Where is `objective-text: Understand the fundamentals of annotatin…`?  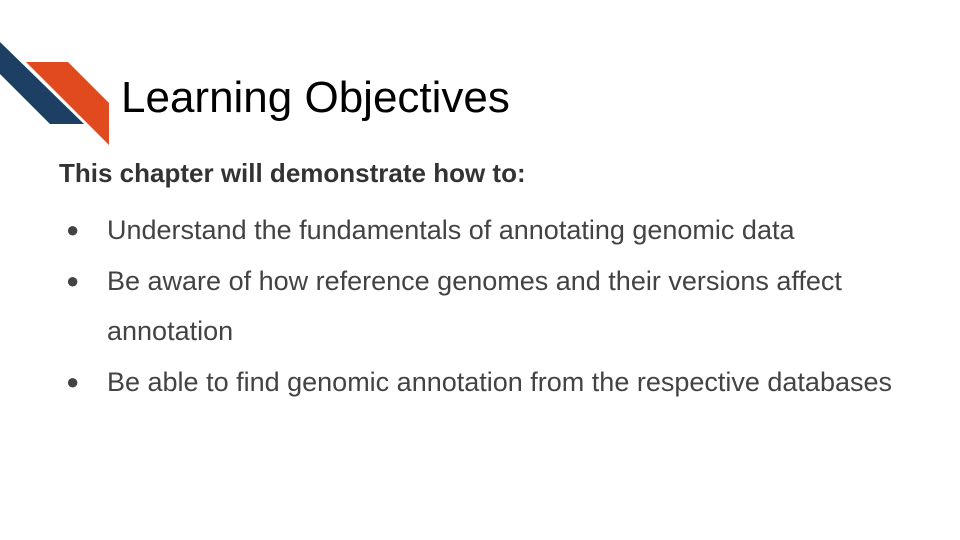 objective-text: Understand the fundamentals of annotatin… is located at coordinates (451, 230).